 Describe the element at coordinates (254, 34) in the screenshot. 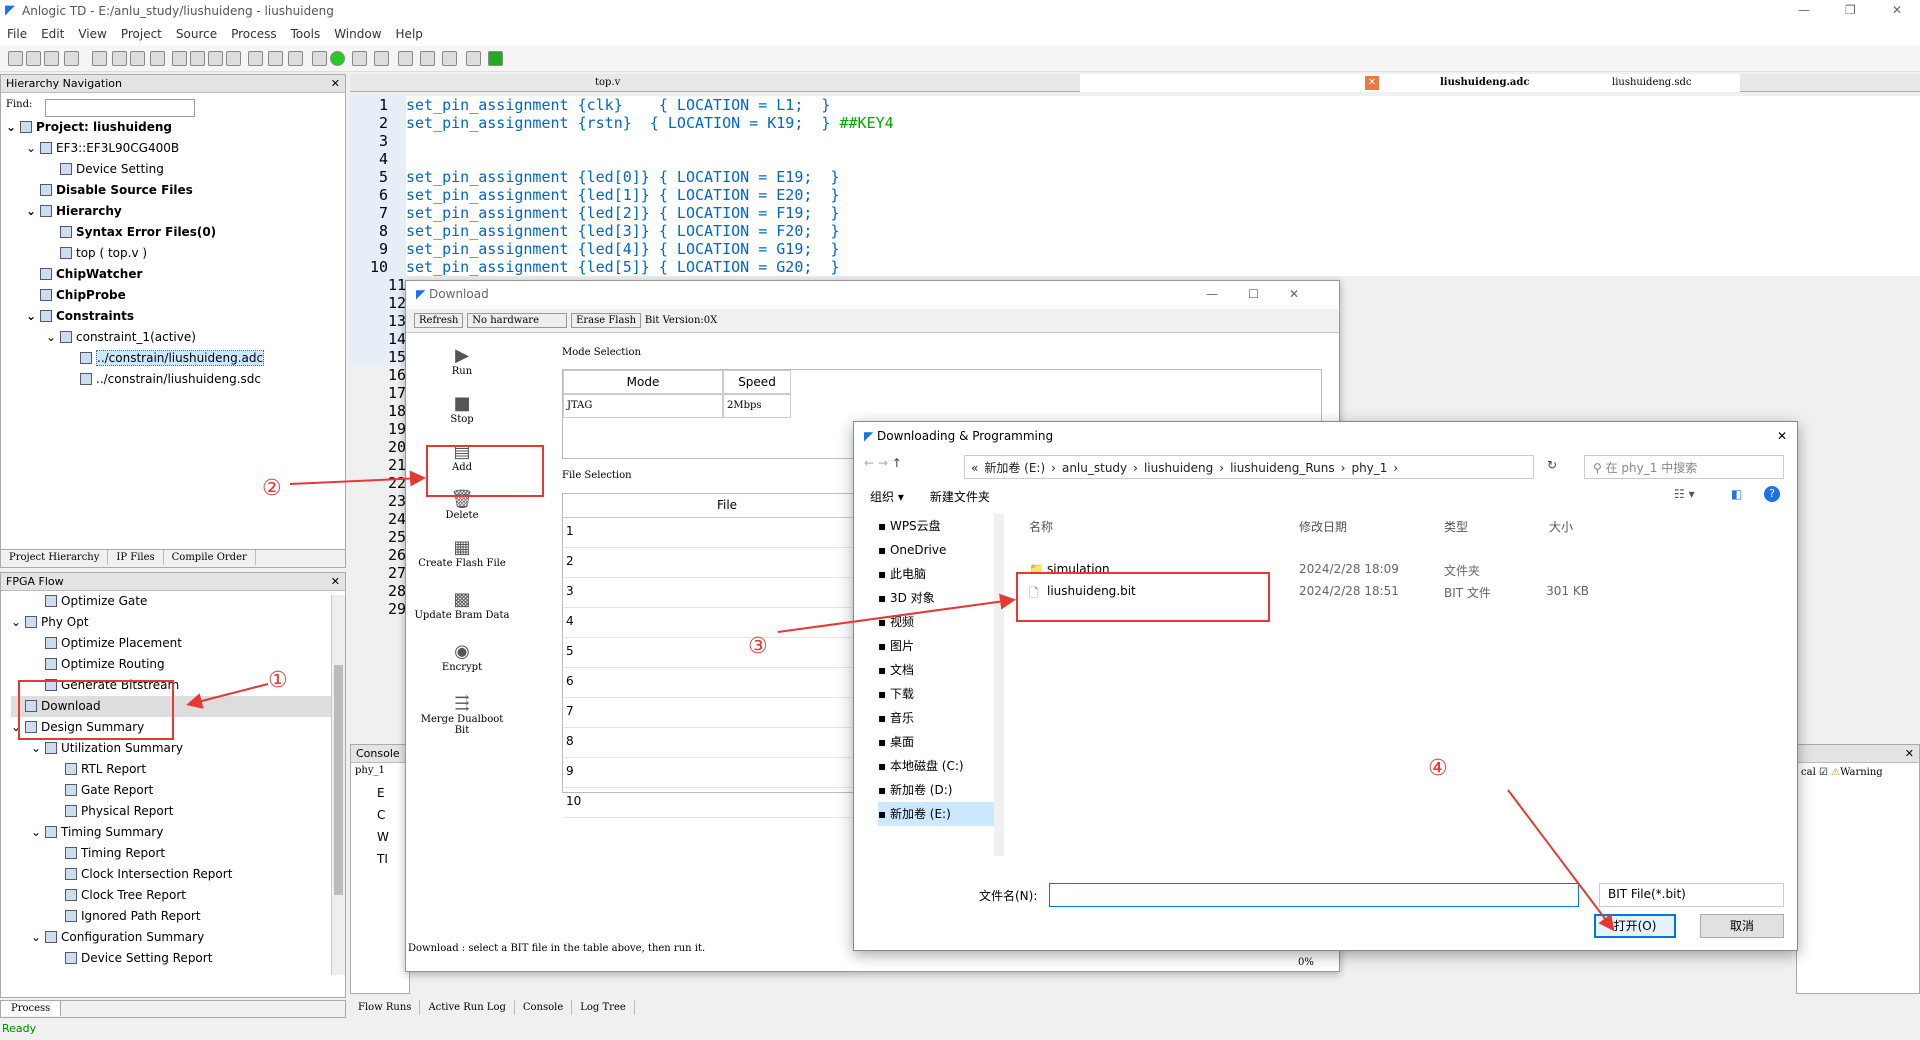

I see `menu-process: Process` at that location.